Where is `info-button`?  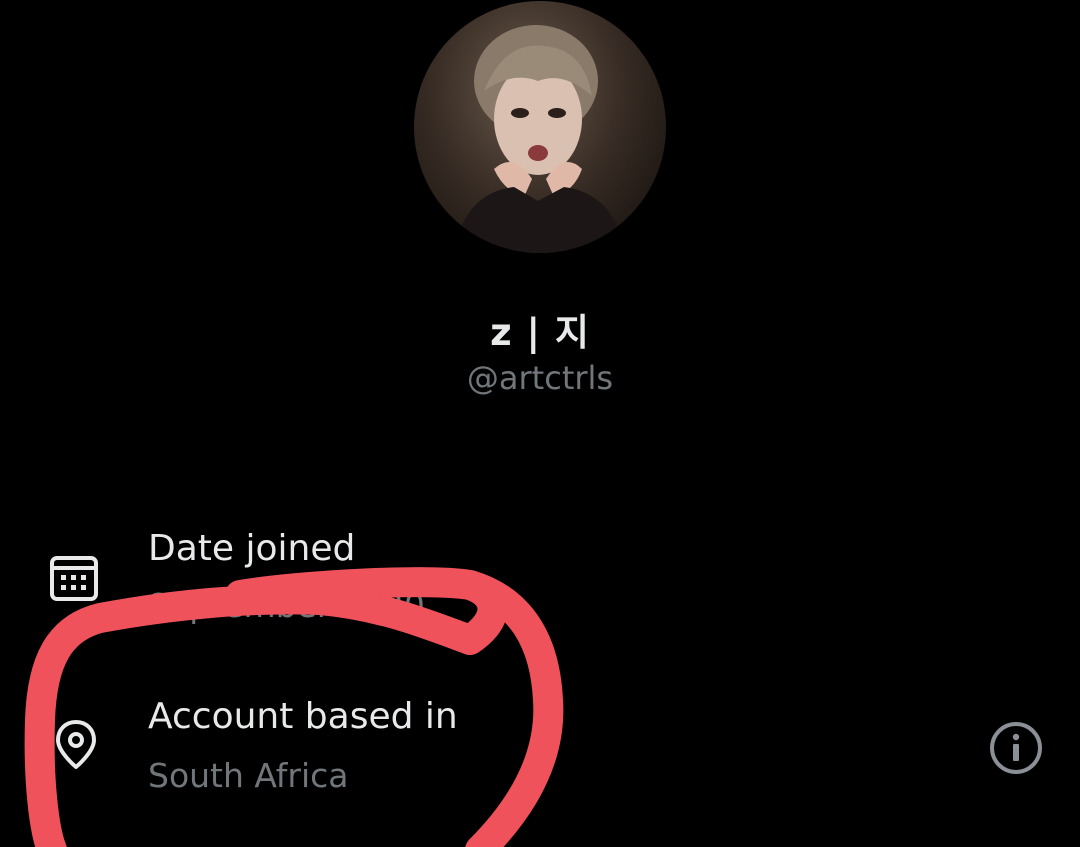 info-button is located at coordinates (1016, 748).